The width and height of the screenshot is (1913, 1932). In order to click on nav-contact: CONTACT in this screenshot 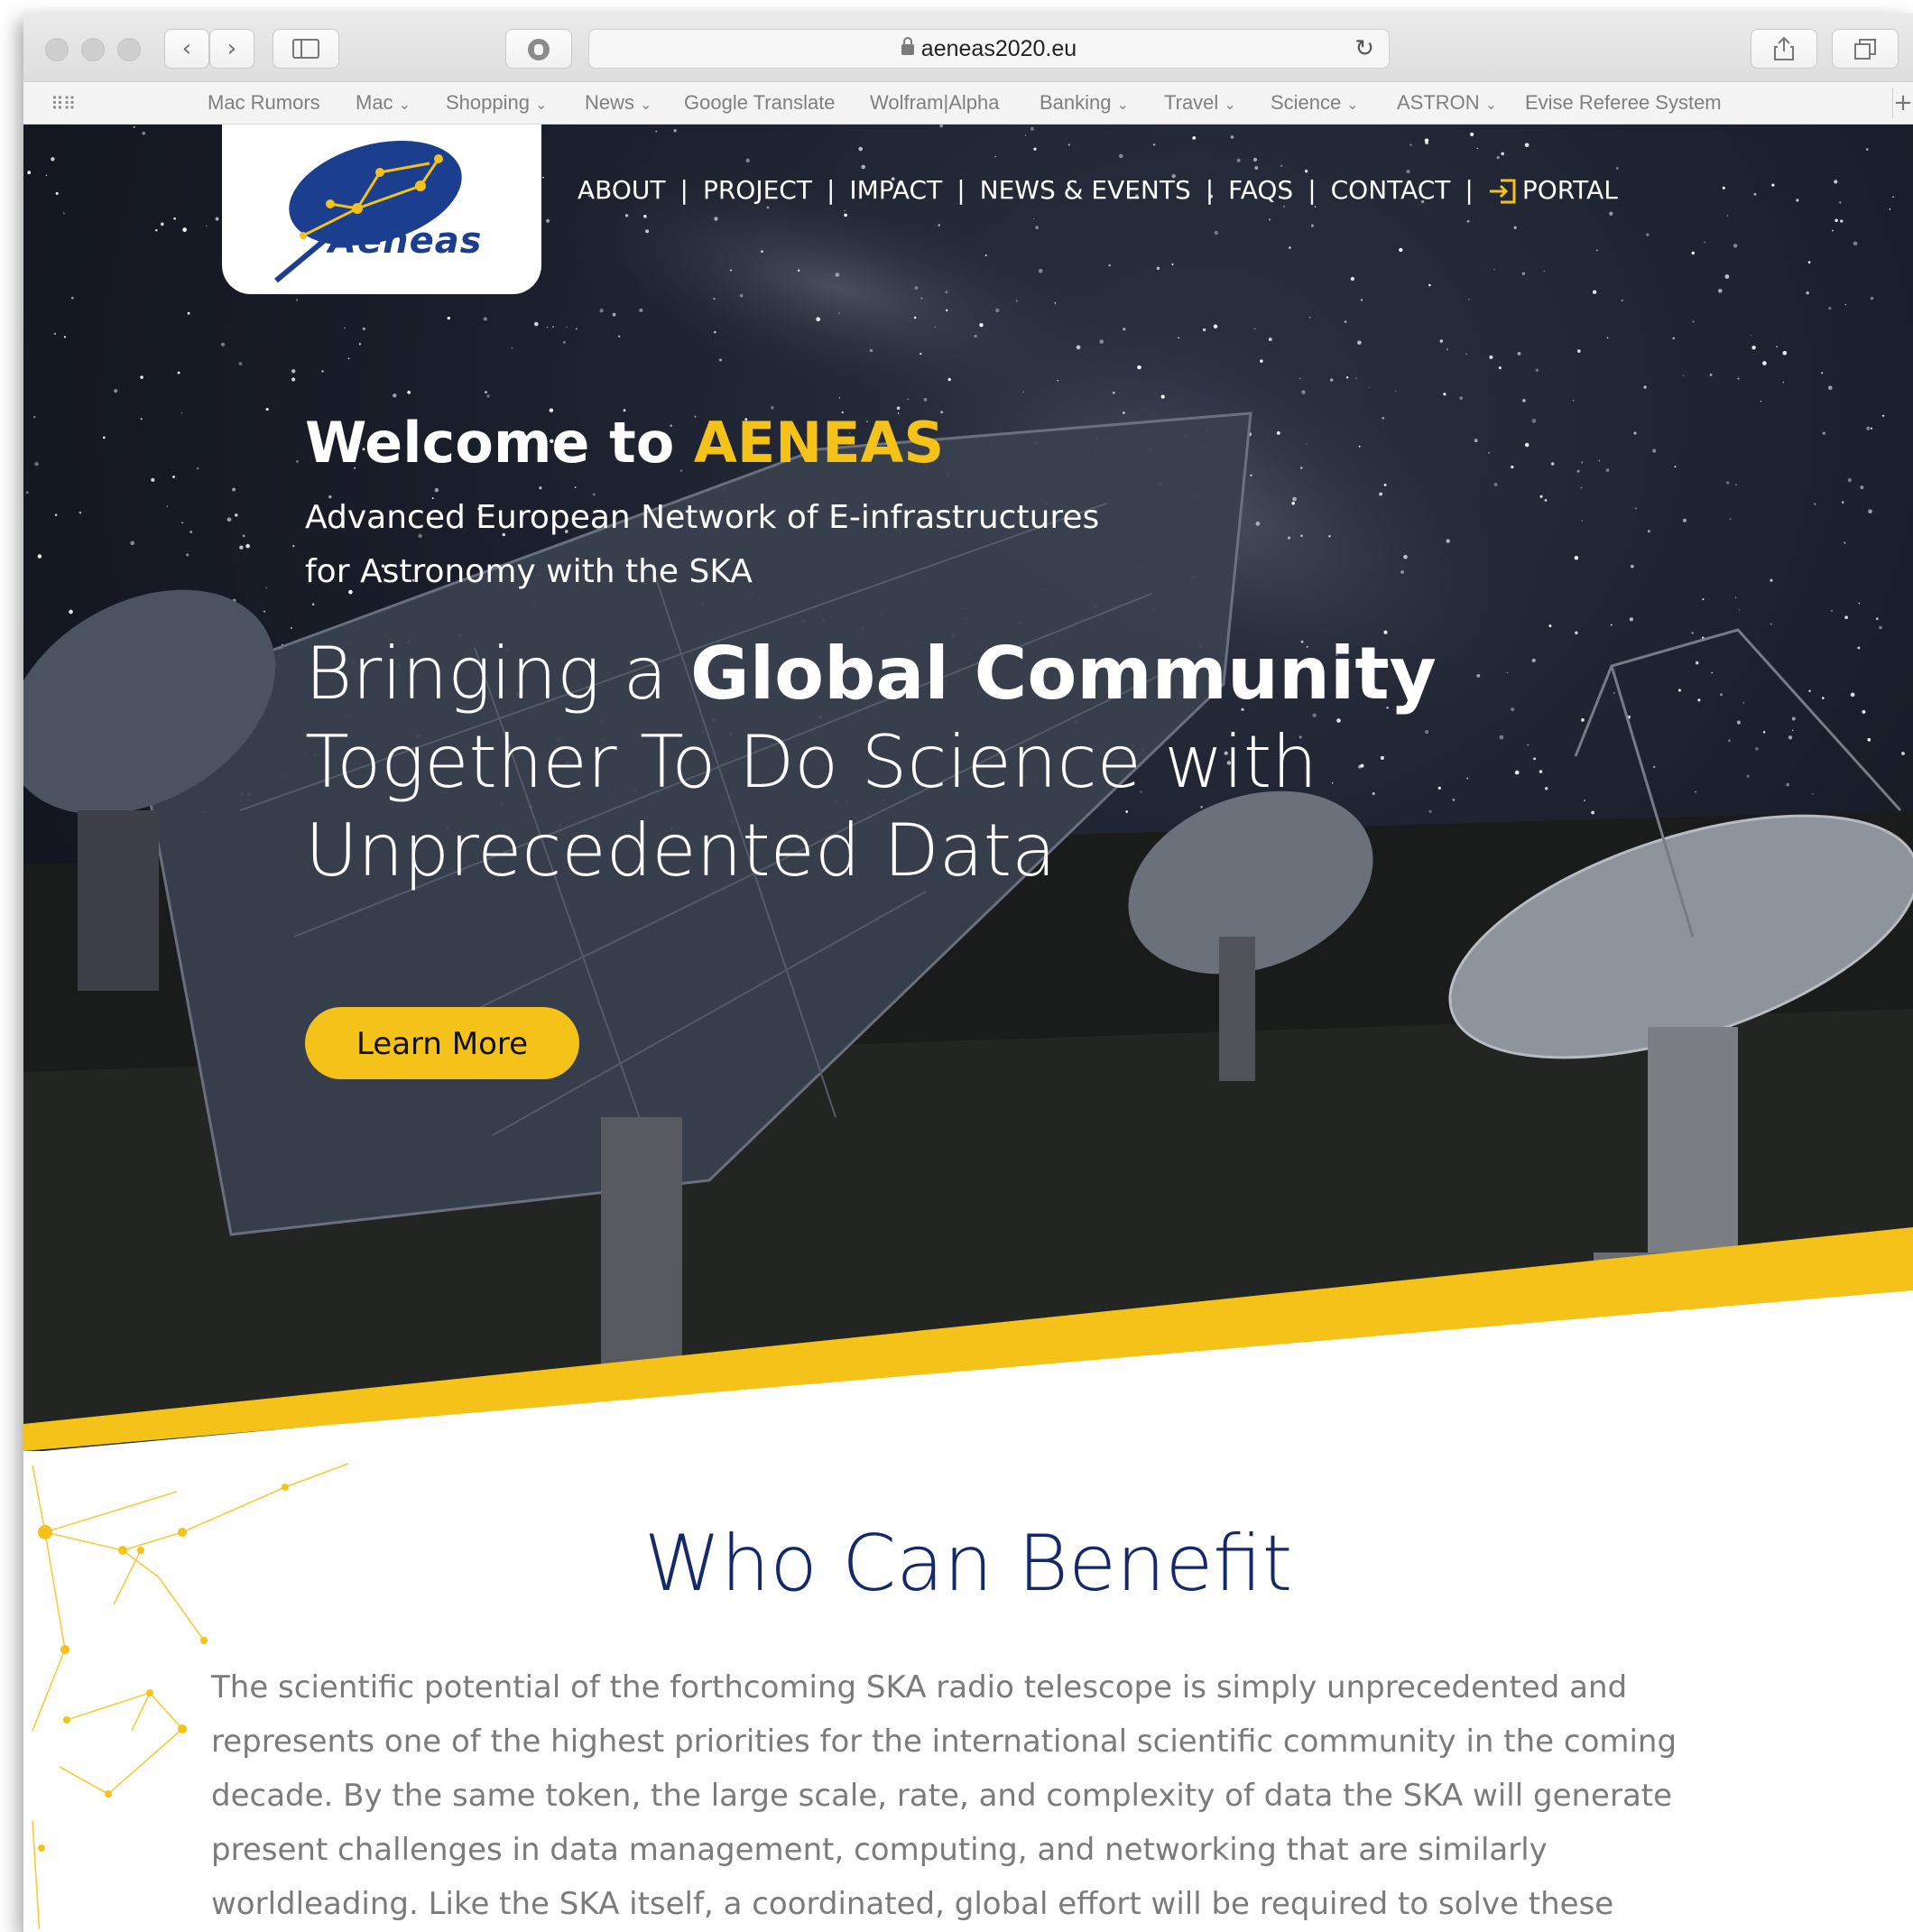, I will do `click(1391, 190)`.